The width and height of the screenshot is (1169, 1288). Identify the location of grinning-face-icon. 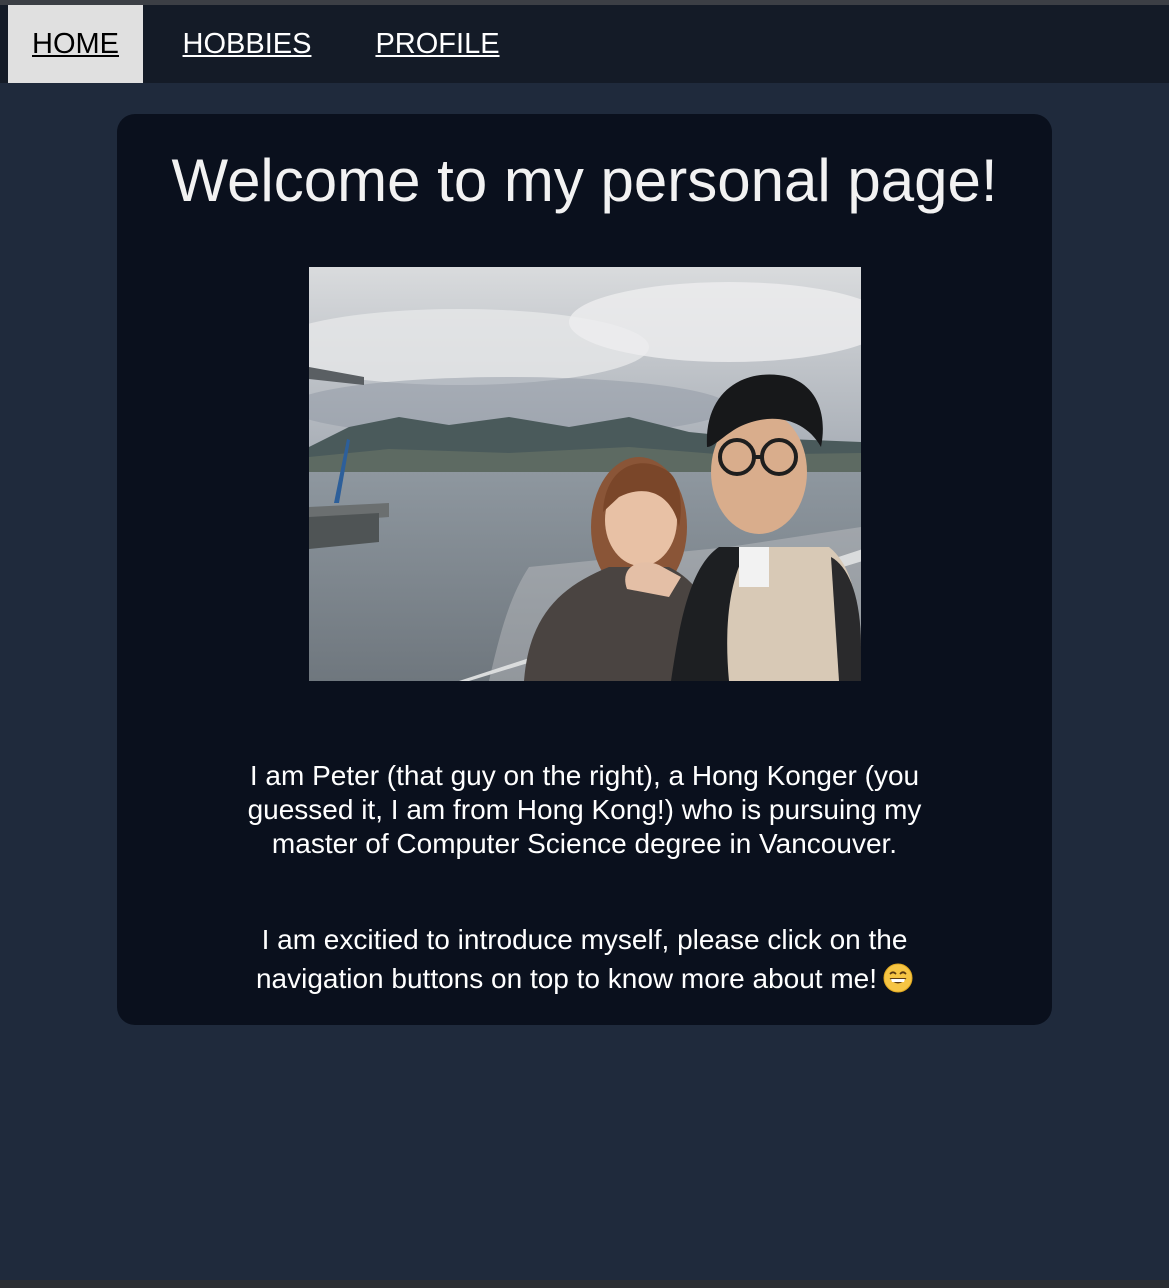
(898, 978).